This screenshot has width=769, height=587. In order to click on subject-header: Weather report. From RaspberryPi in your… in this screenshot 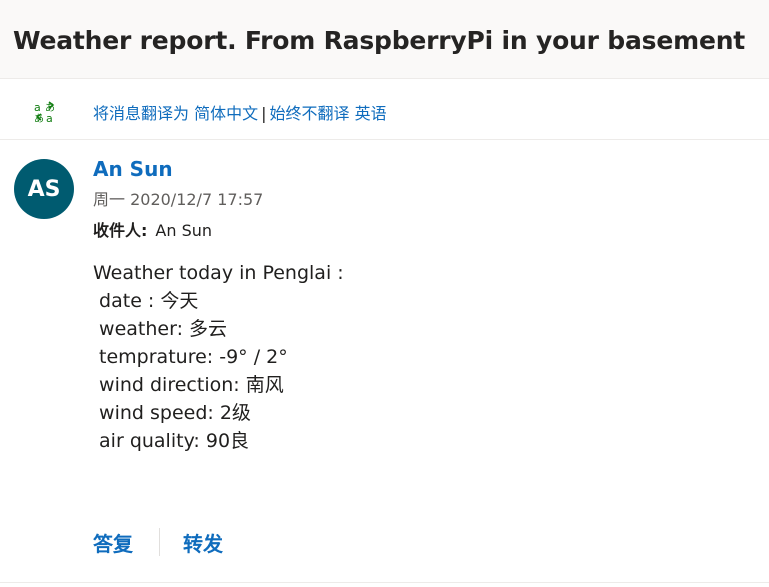, I will do `click(384, 39)`.